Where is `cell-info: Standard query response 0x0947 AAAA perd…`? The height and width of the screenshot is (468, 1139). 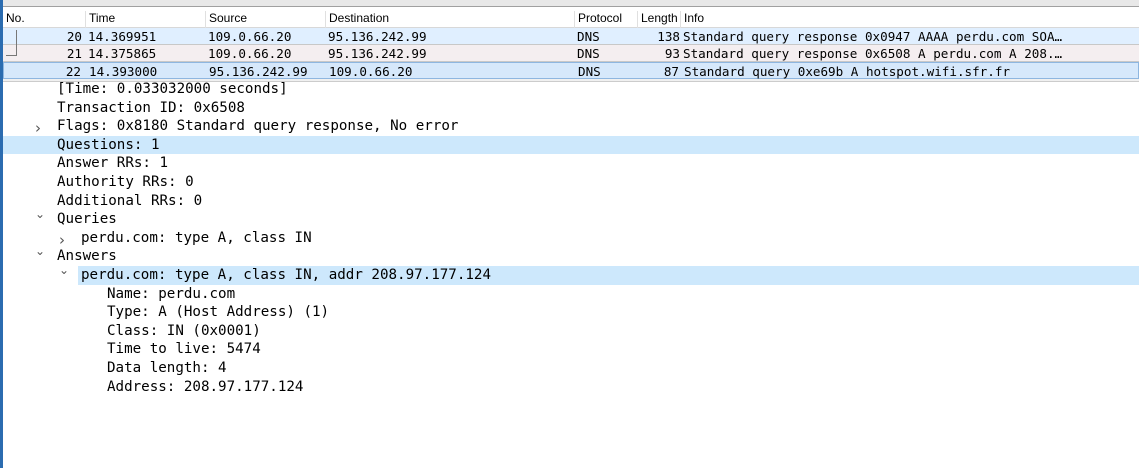 cell-info: Standard query response 0x0947 AAAA perd… is located at coordinates (873, 36).